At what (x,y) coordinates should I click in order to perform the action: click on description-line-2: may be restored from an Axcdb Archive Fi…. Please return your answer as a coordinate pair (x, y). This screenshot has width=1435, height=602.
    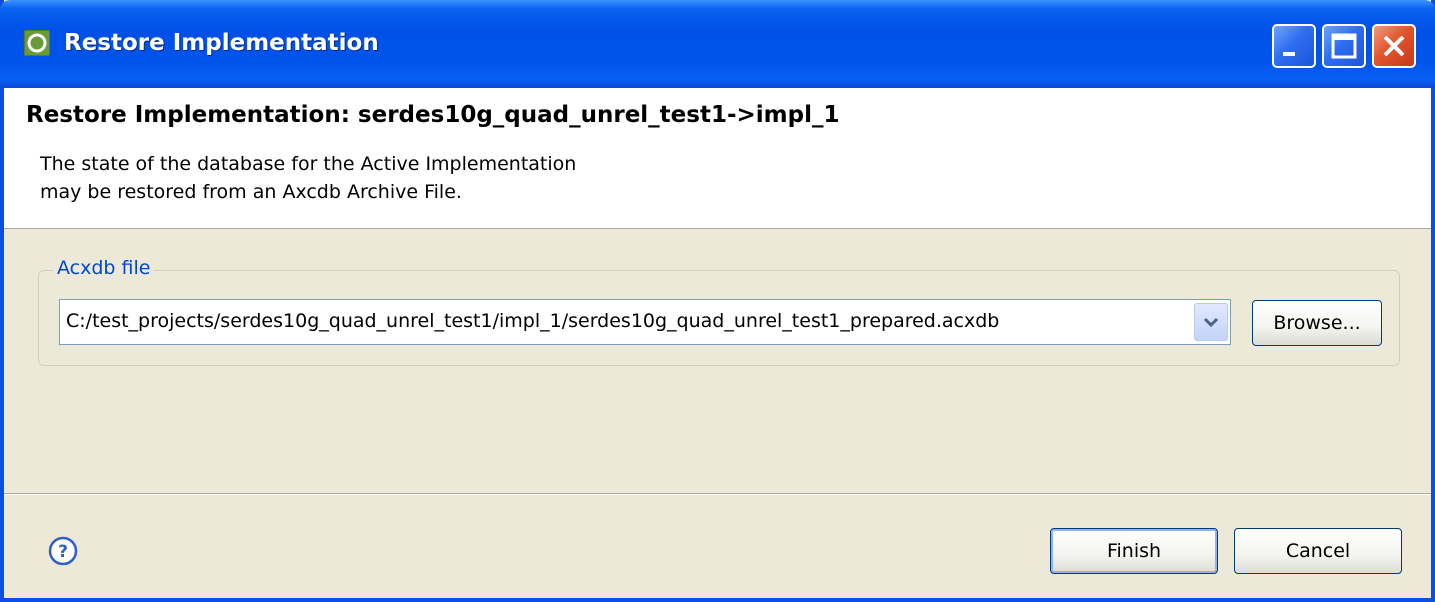
    Looking at the image, I should click on (251, 192).